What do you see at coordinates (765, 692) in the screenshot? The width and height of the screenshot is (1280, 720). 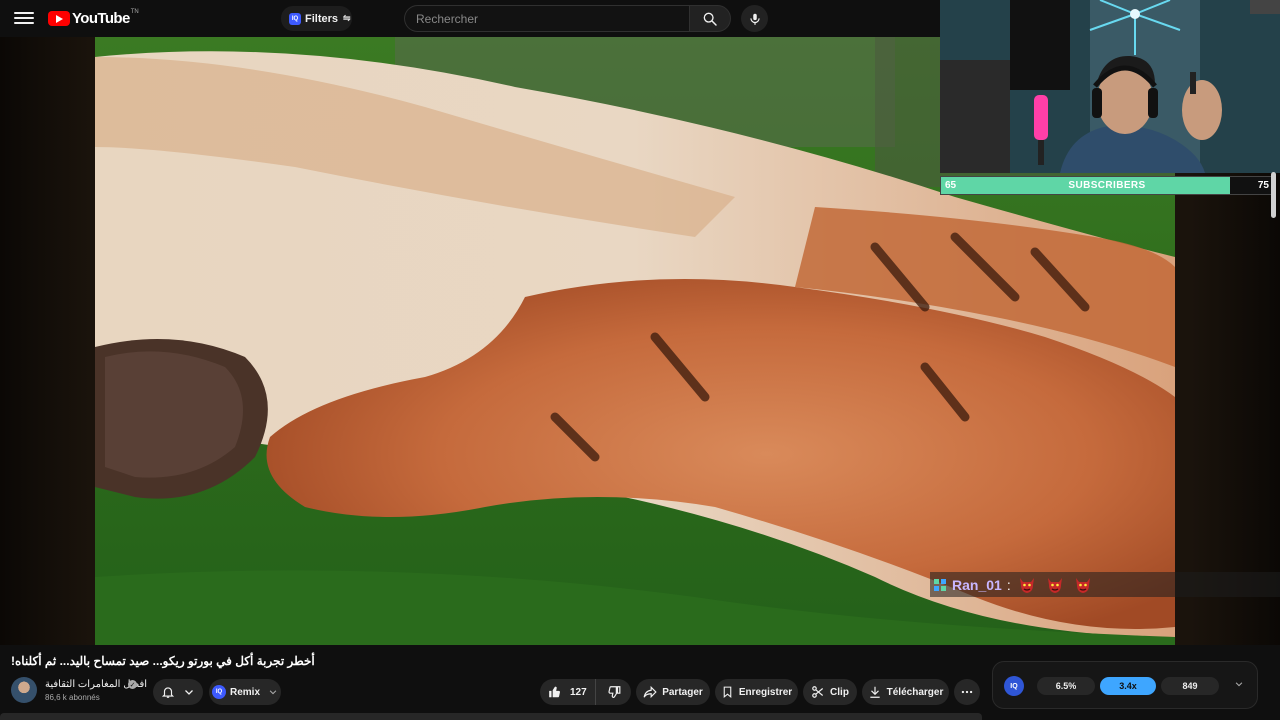 I see `save-label: Enregistrer` at bounding box center [765, 692].